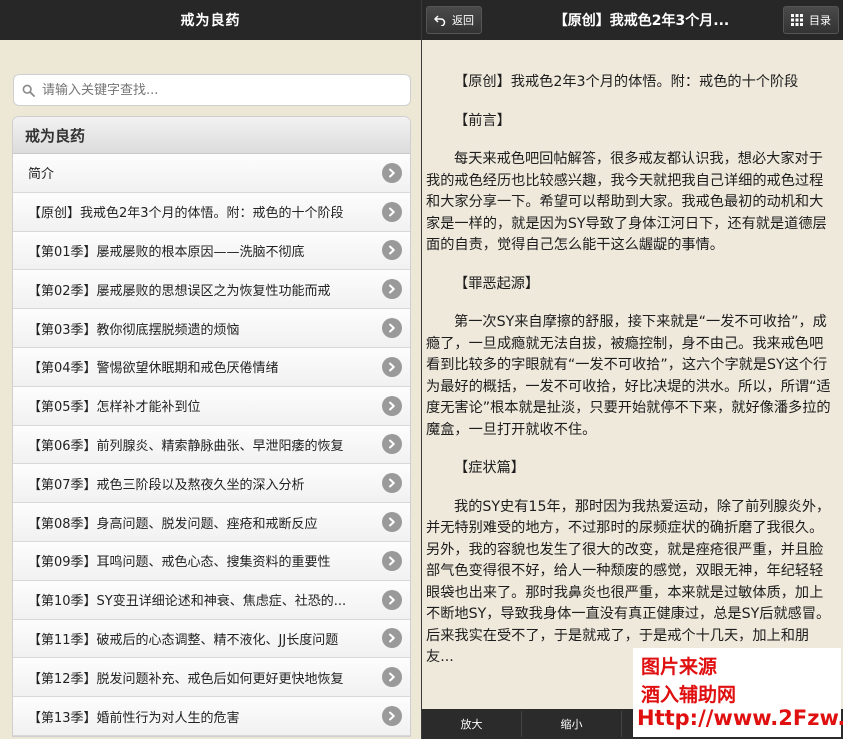  What do you see at coordinates (689, 695) in the screenshot?
I see `watermark-line: 酒入辅助网` at bounding box center [689, 695].